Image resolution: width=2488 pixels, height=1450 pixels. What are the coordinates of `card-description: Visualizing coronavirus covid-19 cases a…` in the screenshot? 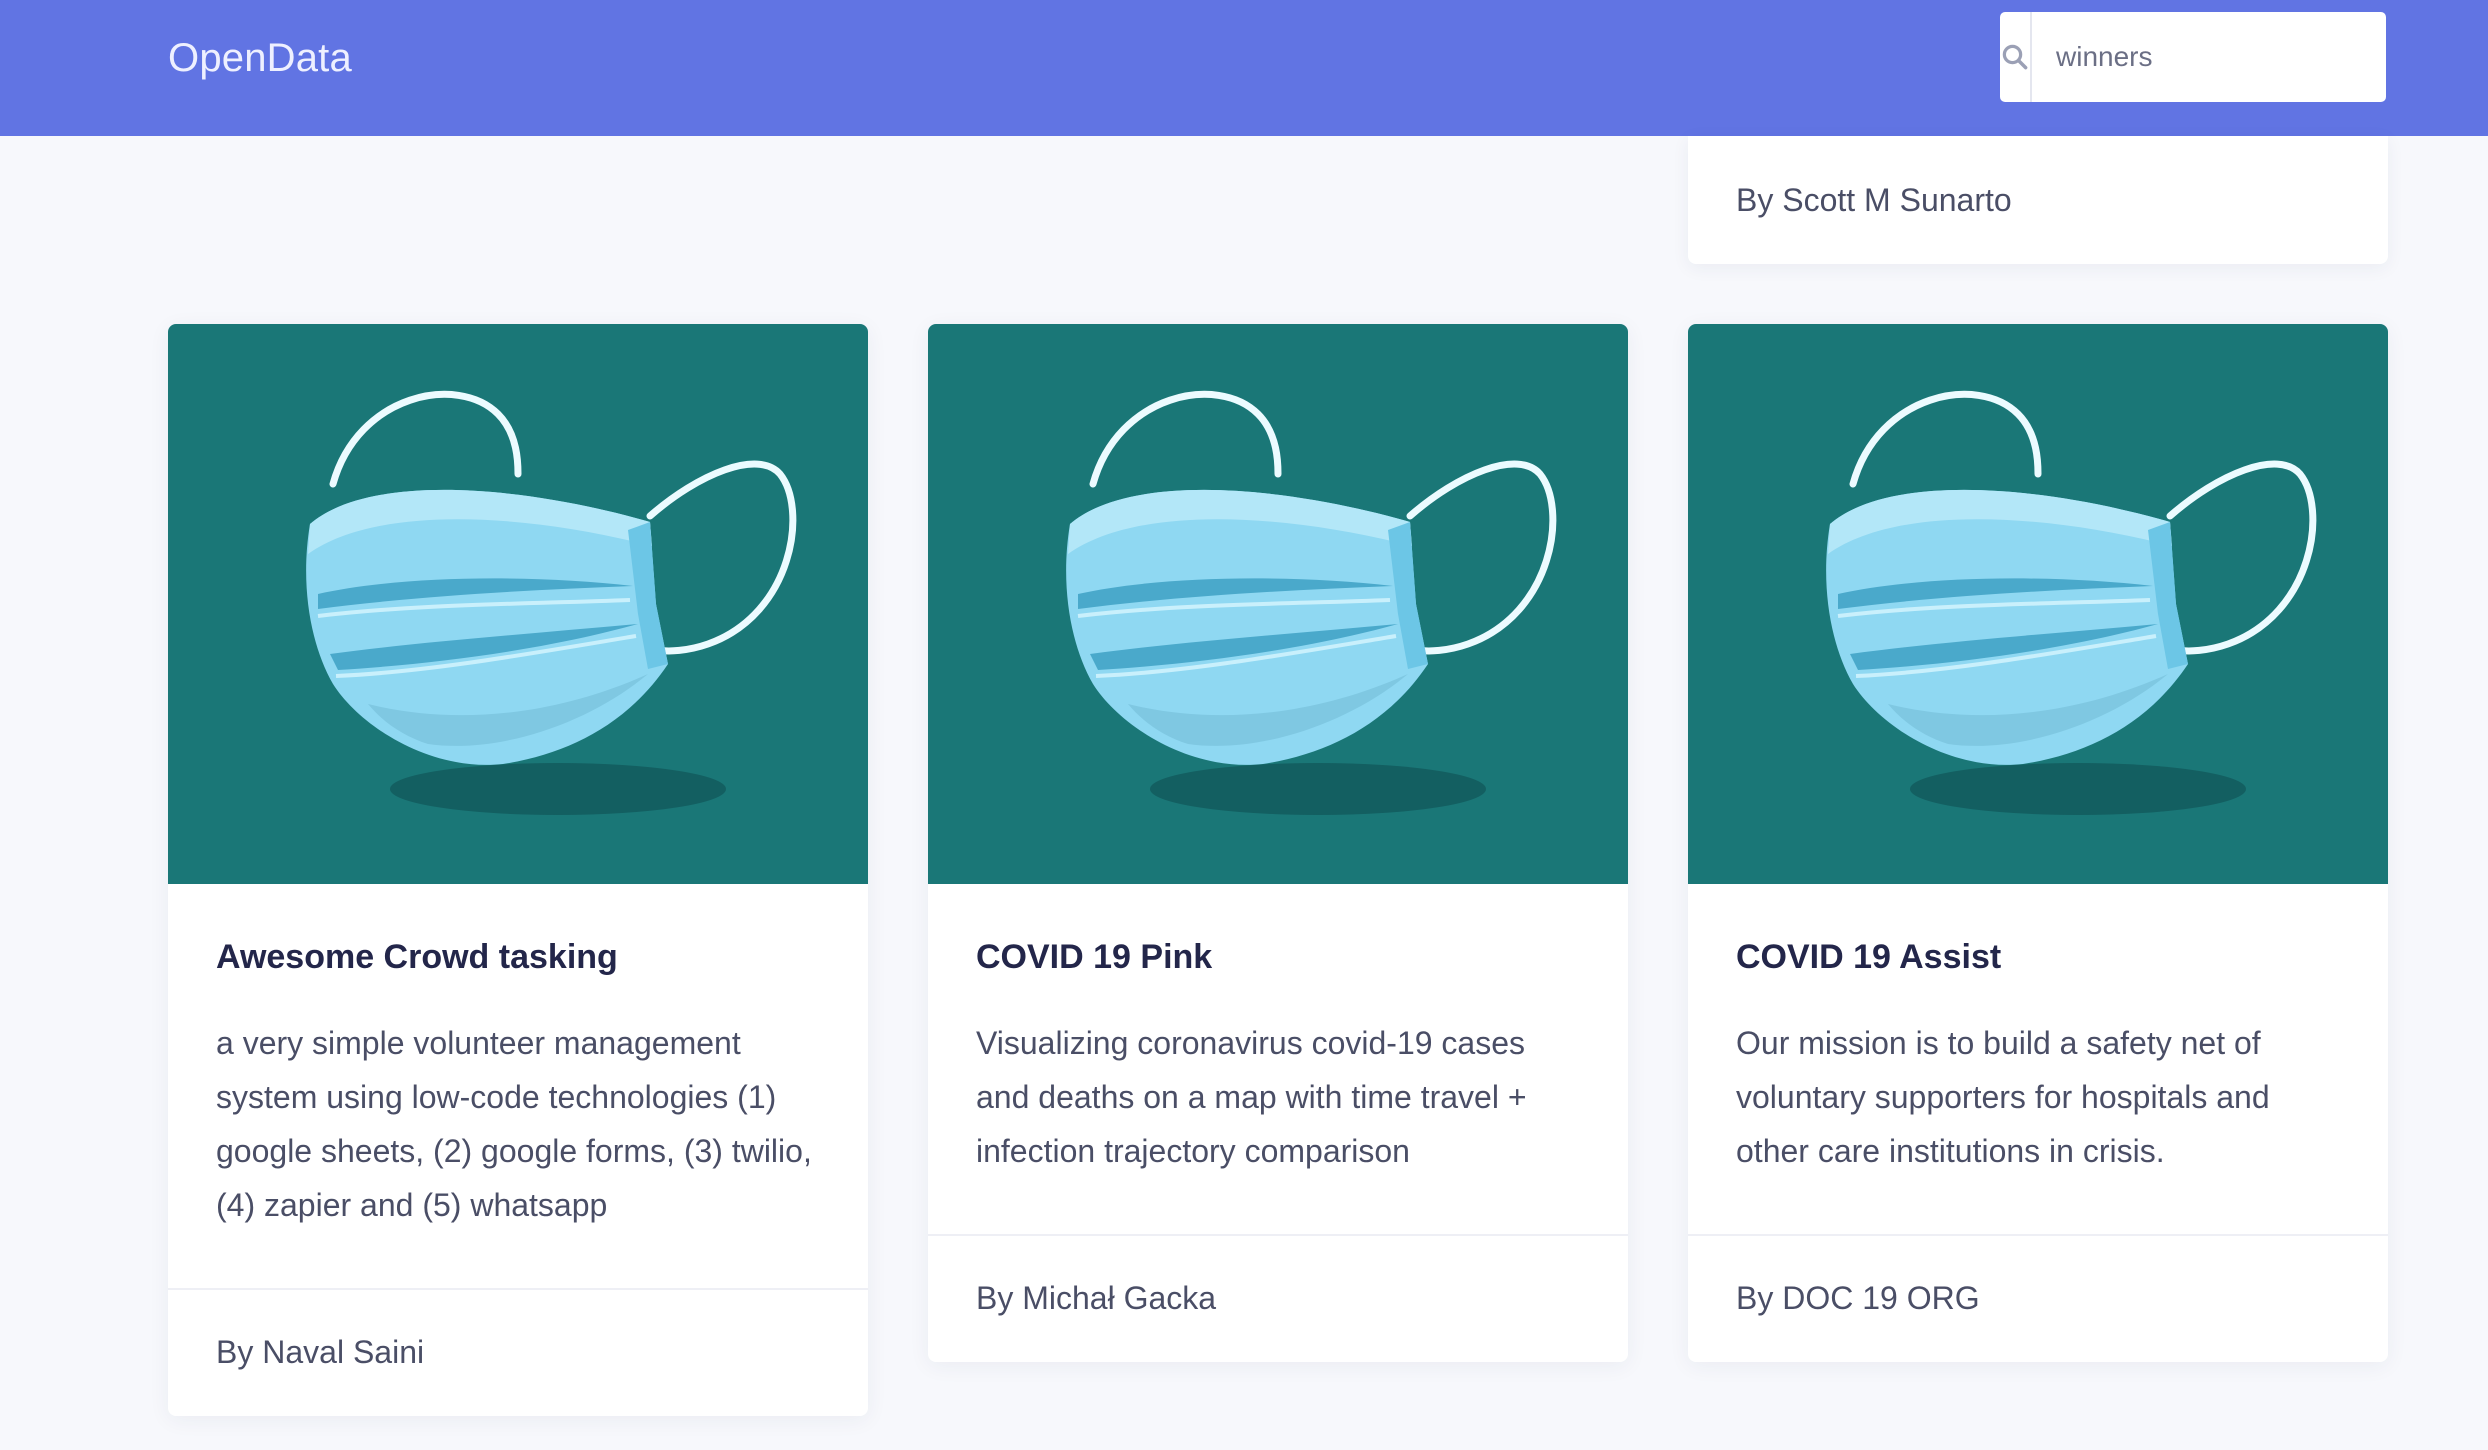 It's located at (1251, 1097).